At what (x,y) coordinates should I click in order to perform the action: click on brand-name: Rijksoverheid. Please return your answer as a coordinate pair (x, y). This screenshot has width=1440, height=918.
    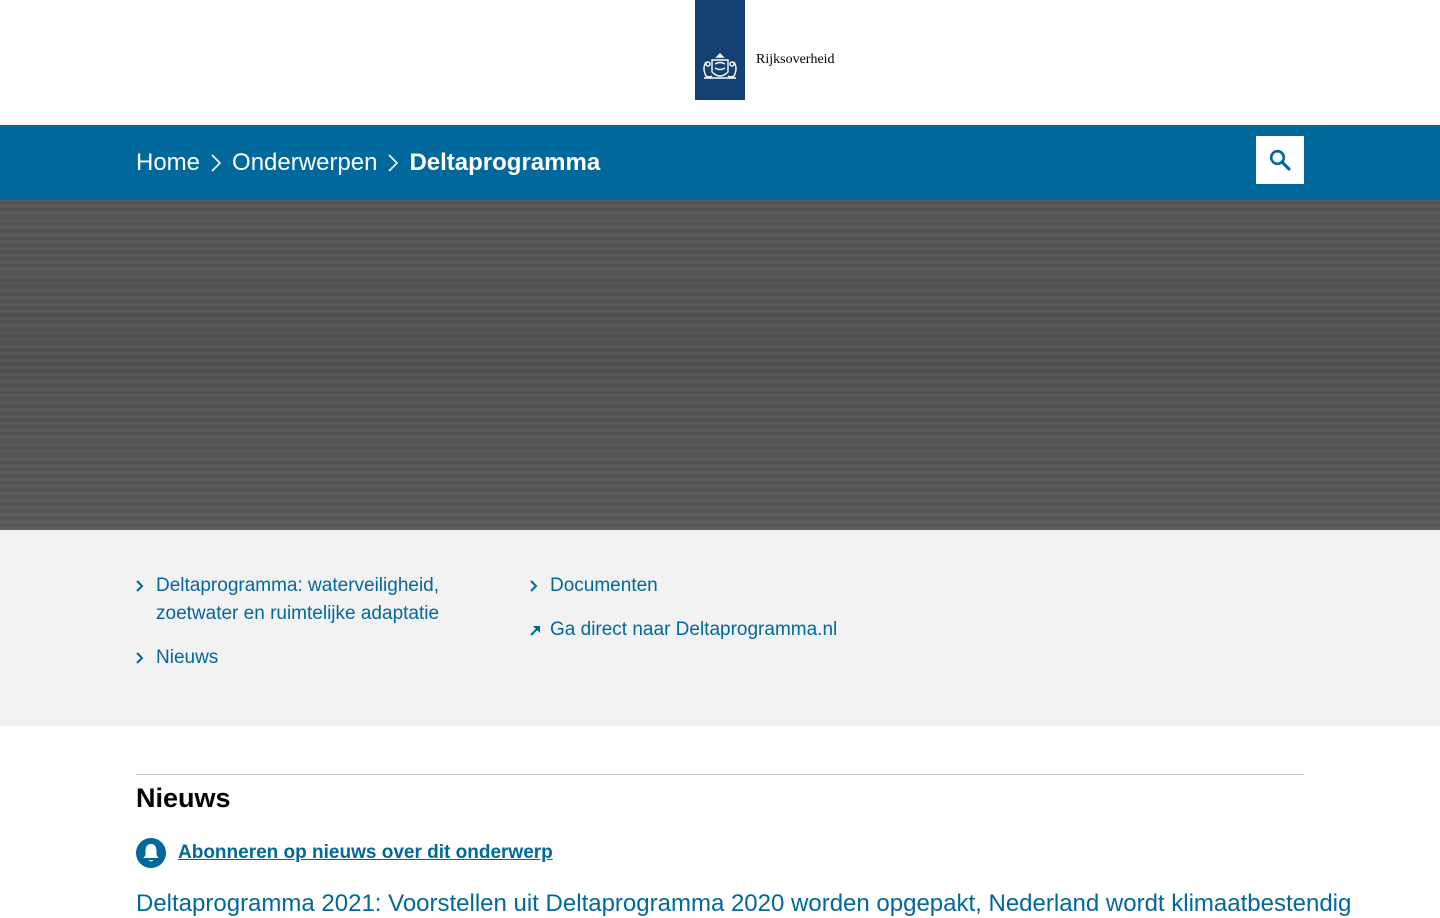
    Looking at the image, I should click on (795, 59).